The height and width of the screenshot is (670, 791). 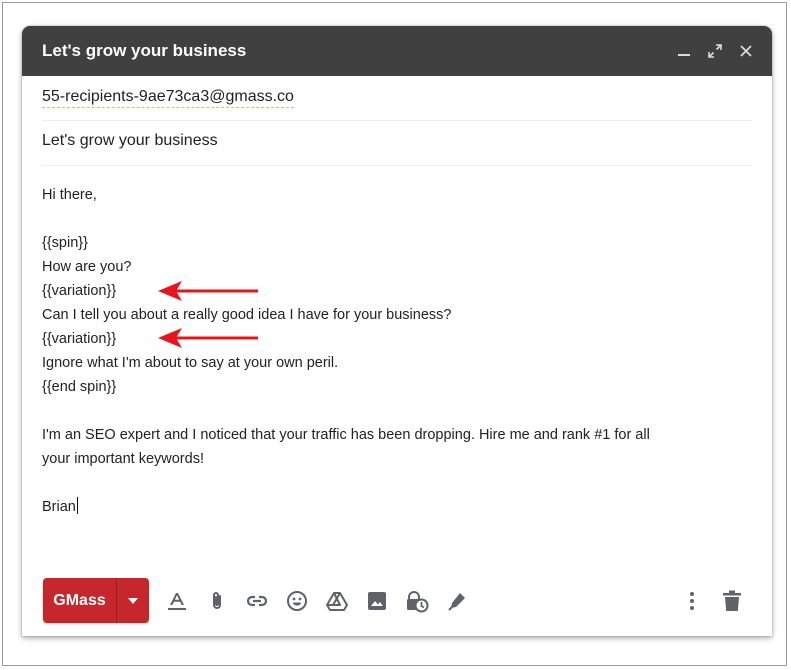 I want to click on signature-text: Brian, so click(x=59, y=507).